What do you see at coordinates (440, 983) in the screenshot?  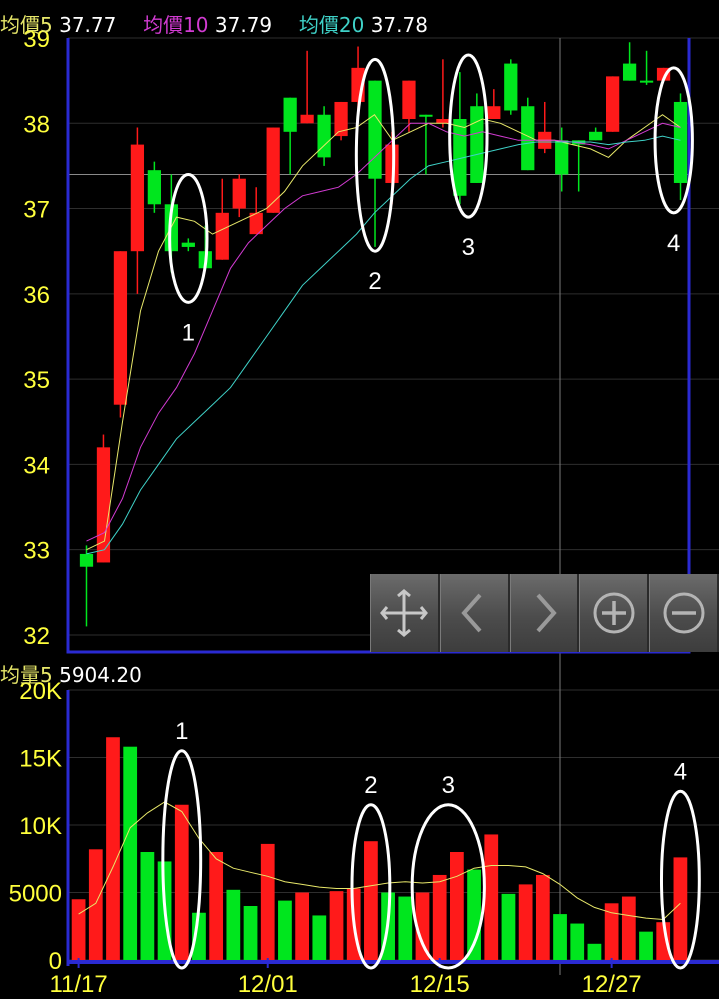 I see `x-tick-label: 12/15` at bounding box center [440, 983].